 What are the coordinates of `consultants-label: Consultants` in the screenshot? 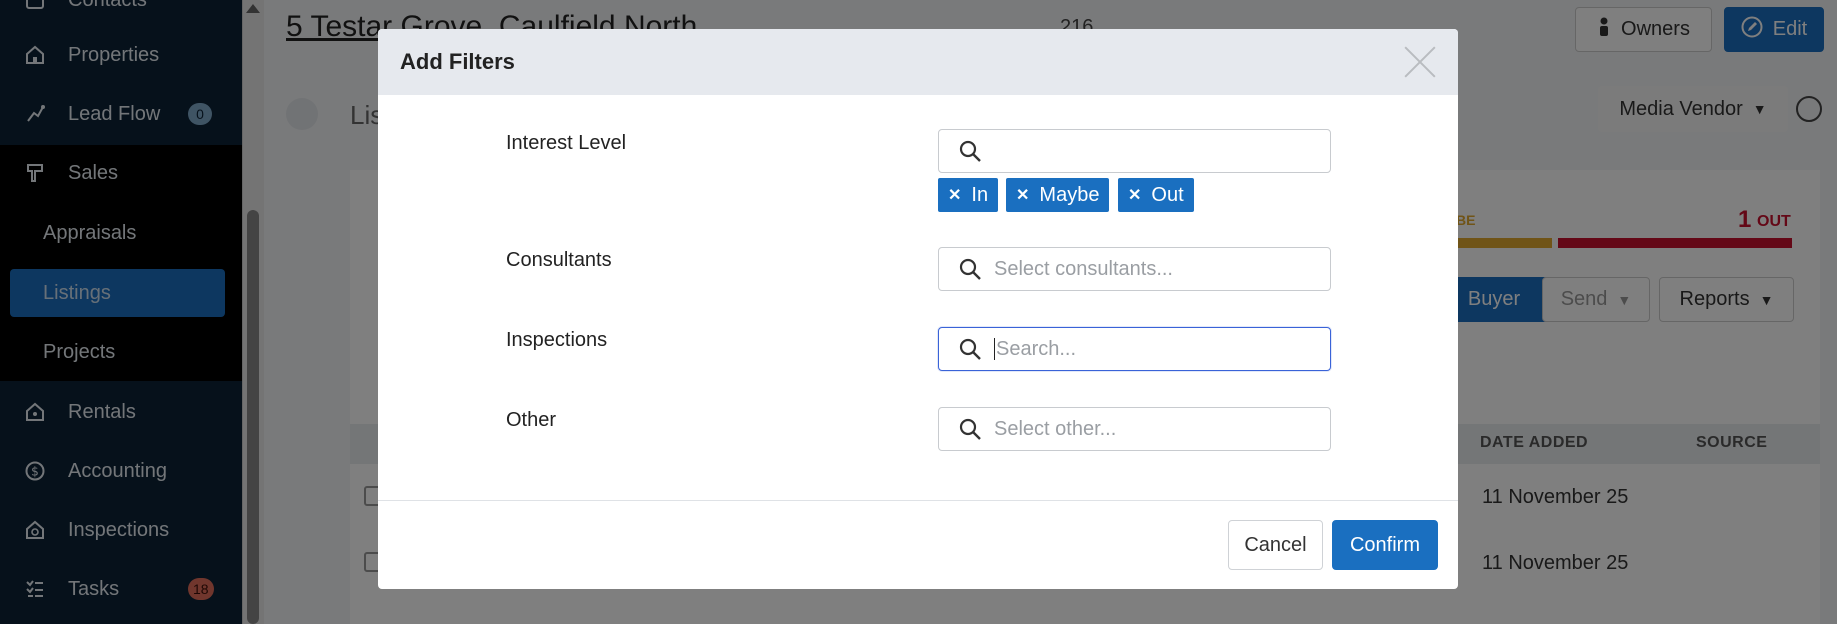 It's located at (559, 260).